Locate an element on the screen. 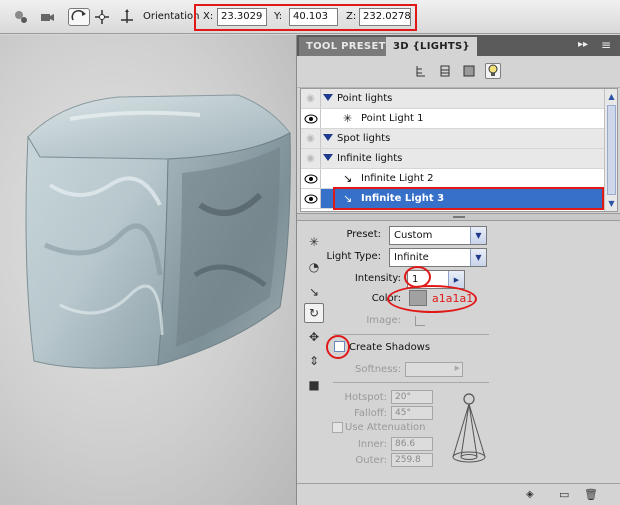 This screenshot has height=505, width=620. scroll-thumb is located at coordinates (611, 150).